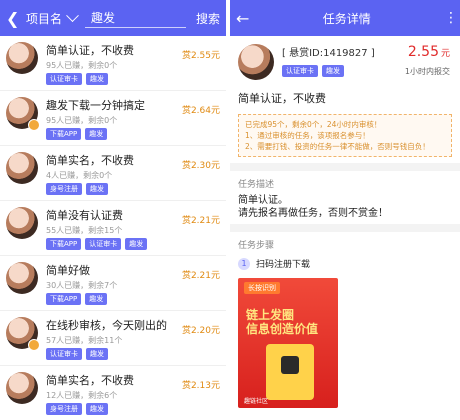 The width and height of the screenshot is (460, 420). What do you see at coordinates (256, 401) in the screenshot?
I see `promo-bottom: 趣链社区` at bounding box center [256, 401].